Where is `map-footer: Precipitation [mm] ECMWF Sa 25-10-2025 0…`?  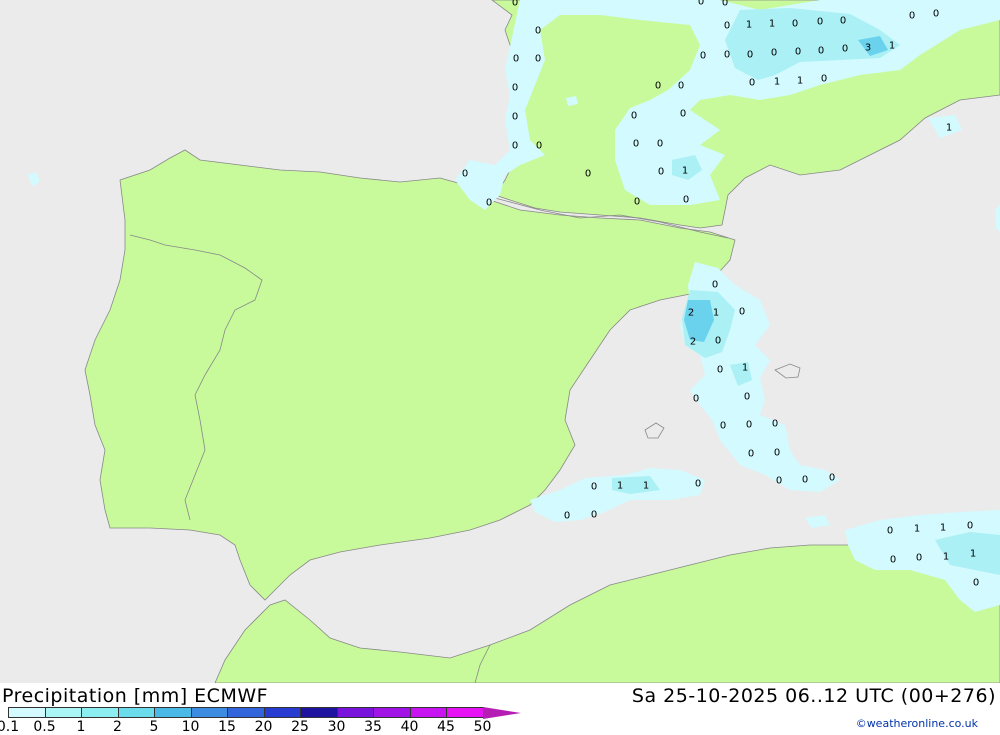 map-footer: Precipitation [mm] ECMWF Sa 25-10-2025 0… is located at coordinates (500, 709).